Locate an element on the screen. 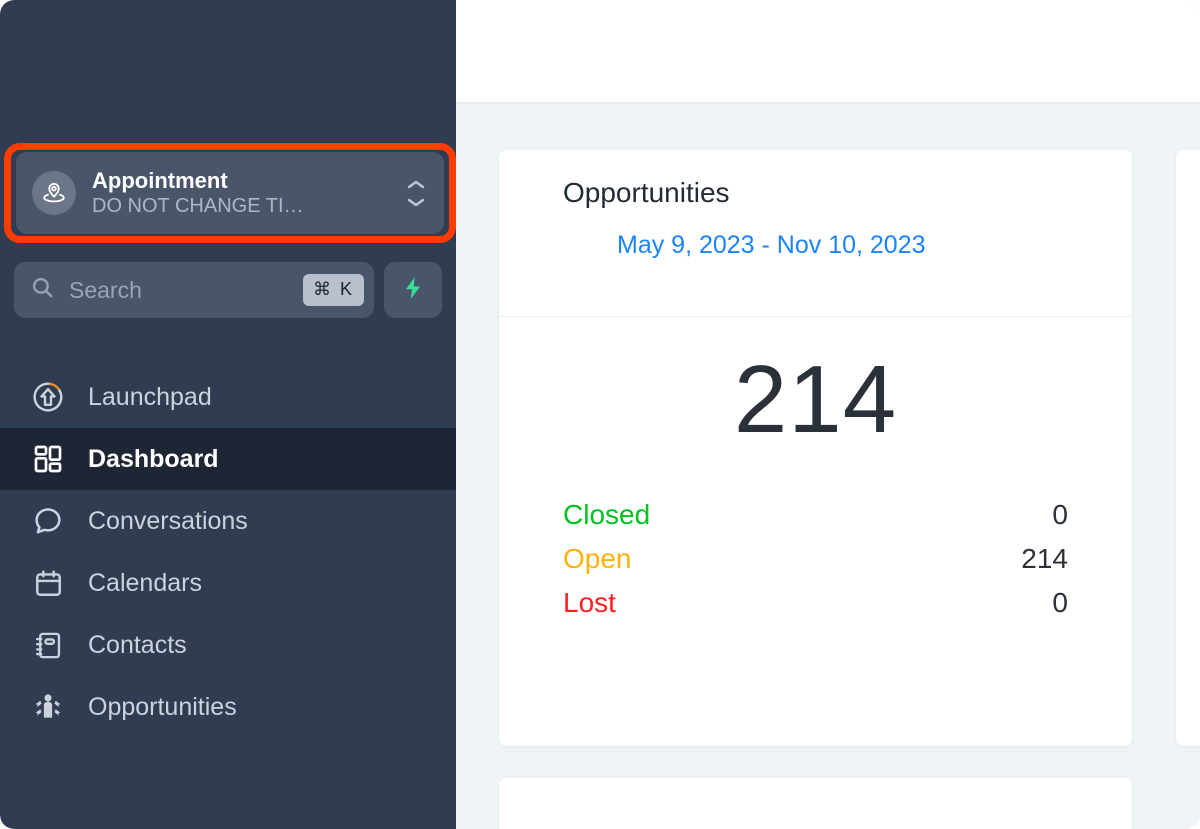 Image resolution: width=1200 pixels, height=829 pixels. secondary-card-partial is located at coordinates (1188, 448).